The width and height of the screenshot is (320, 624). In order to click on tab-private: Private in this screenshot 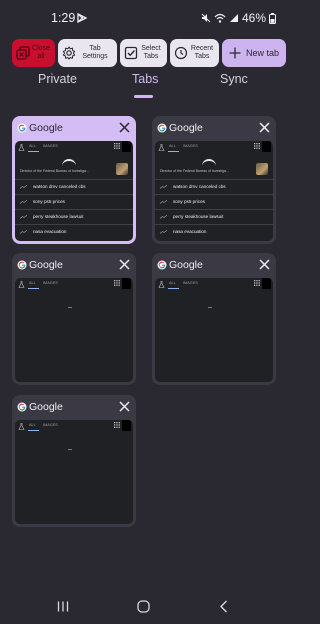, I will do `click(57, 79)`.